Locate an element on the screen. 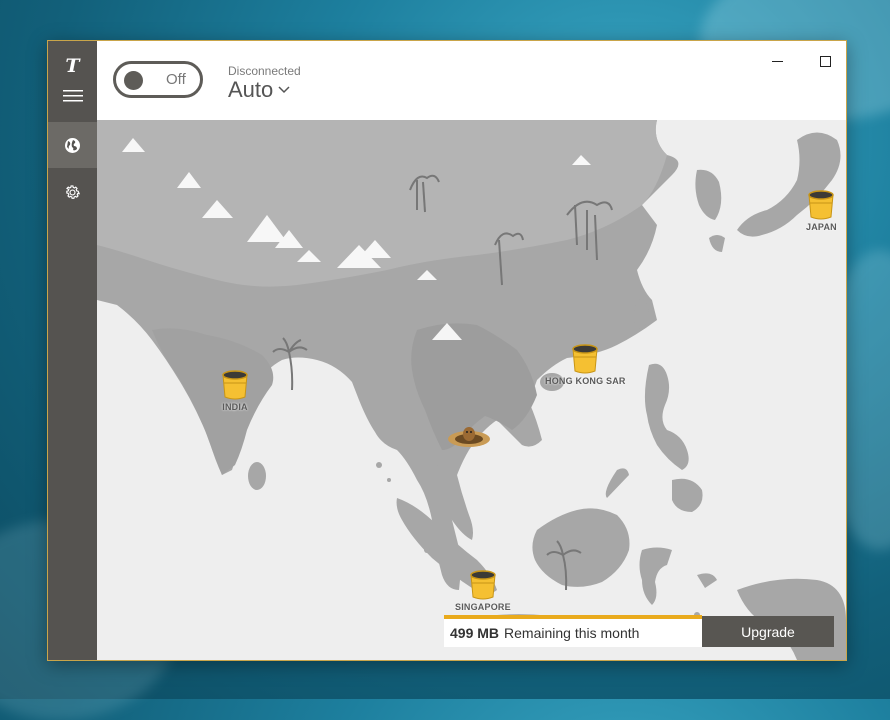 The width and height of the screenshot is (890, 720). menu-button is located at coordinates (72, 96).